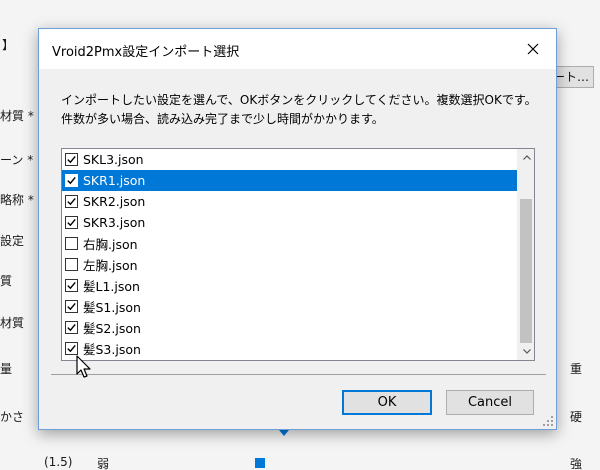 This screenshot has height=470, width=600. What do you see at coordinates (83, 366) in the screenshot?
I see `mouse-cursor-icon` at bounding box center [83, 366].